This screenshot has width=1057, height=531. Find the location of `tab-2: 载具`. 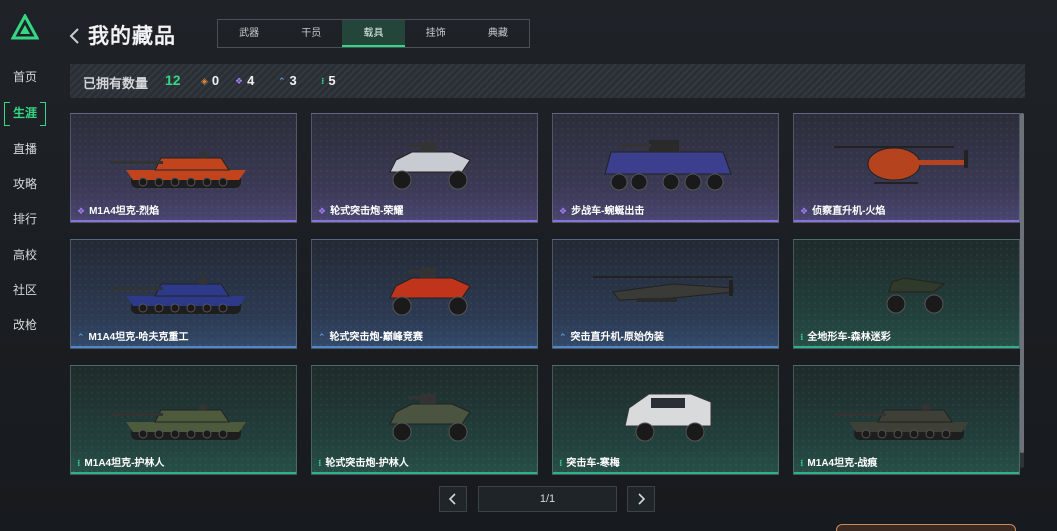

tab-2: 载具 is located at coordinates (373, 33).